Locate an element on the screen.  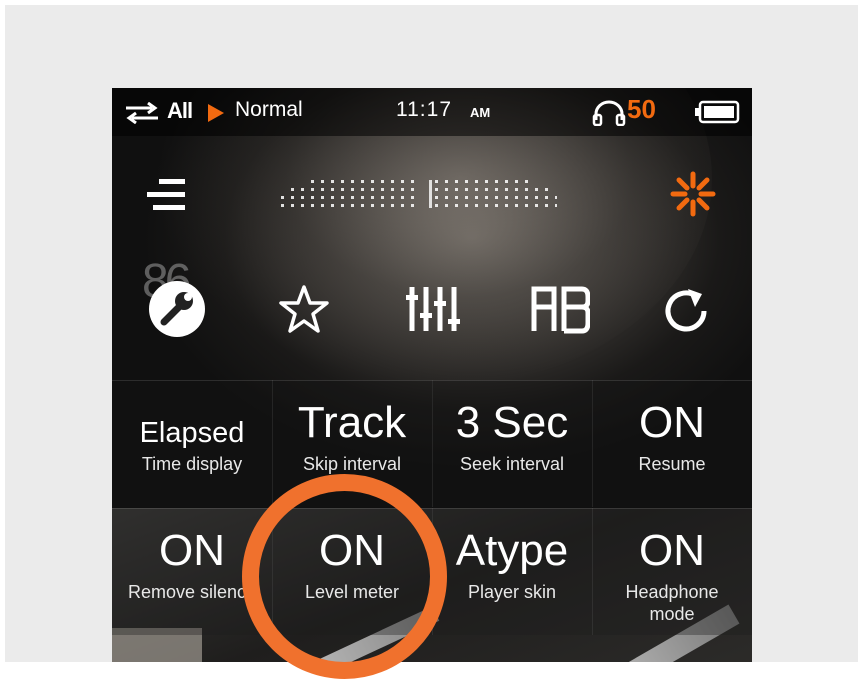
ab-repeat-icon is located at coordinates (560, 311).